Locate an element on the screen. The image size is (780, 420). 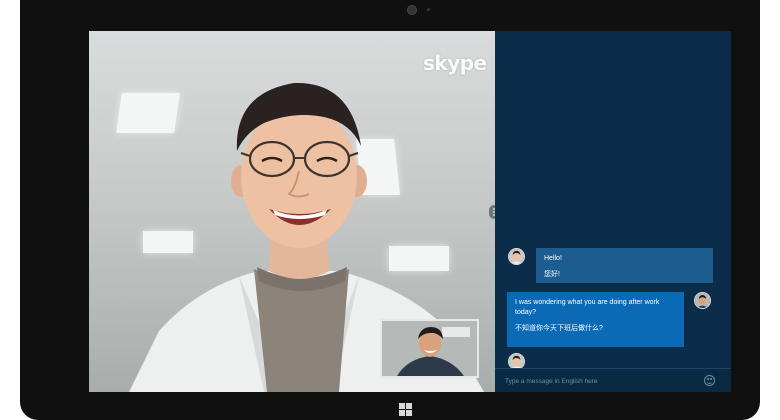
remote-avatar is located at coordinates (516, 256).